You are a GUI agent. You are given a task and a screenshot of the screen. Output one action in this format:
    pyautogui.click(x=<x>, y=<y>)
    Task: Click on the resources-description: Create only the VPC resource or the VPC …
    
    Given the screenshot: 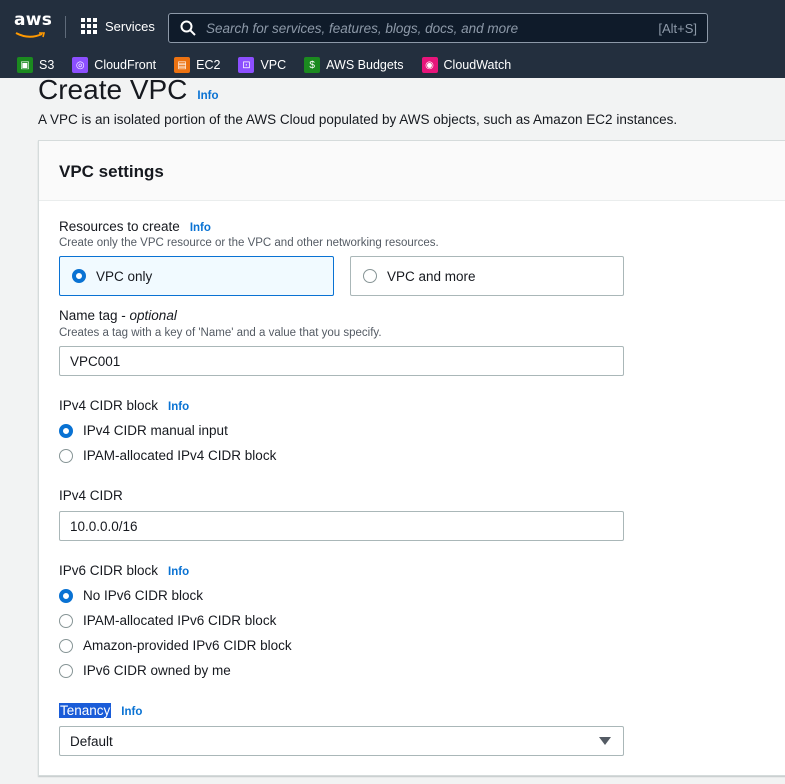 What is the action you would take?
    pyautogui.click(x=249, y=243)
    